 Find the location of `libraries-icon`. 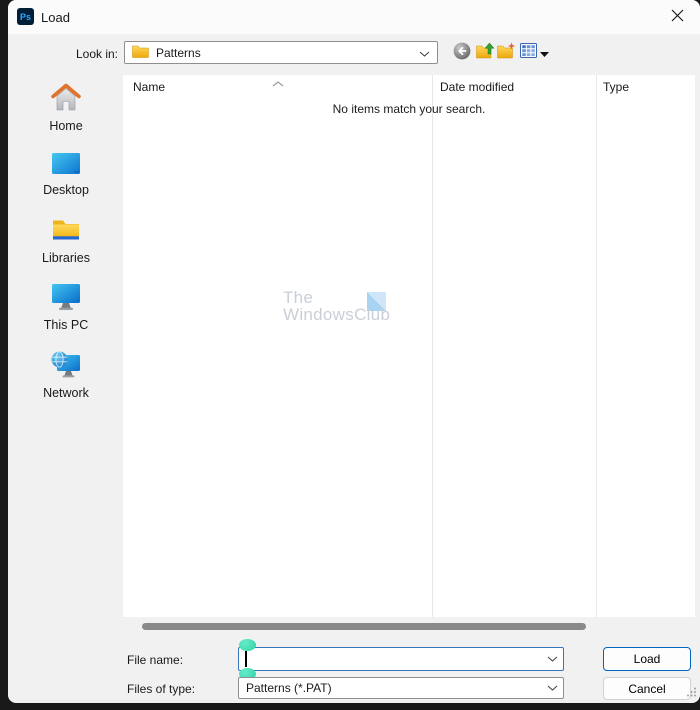

libraries-icon is located at coordinates (66, 231).